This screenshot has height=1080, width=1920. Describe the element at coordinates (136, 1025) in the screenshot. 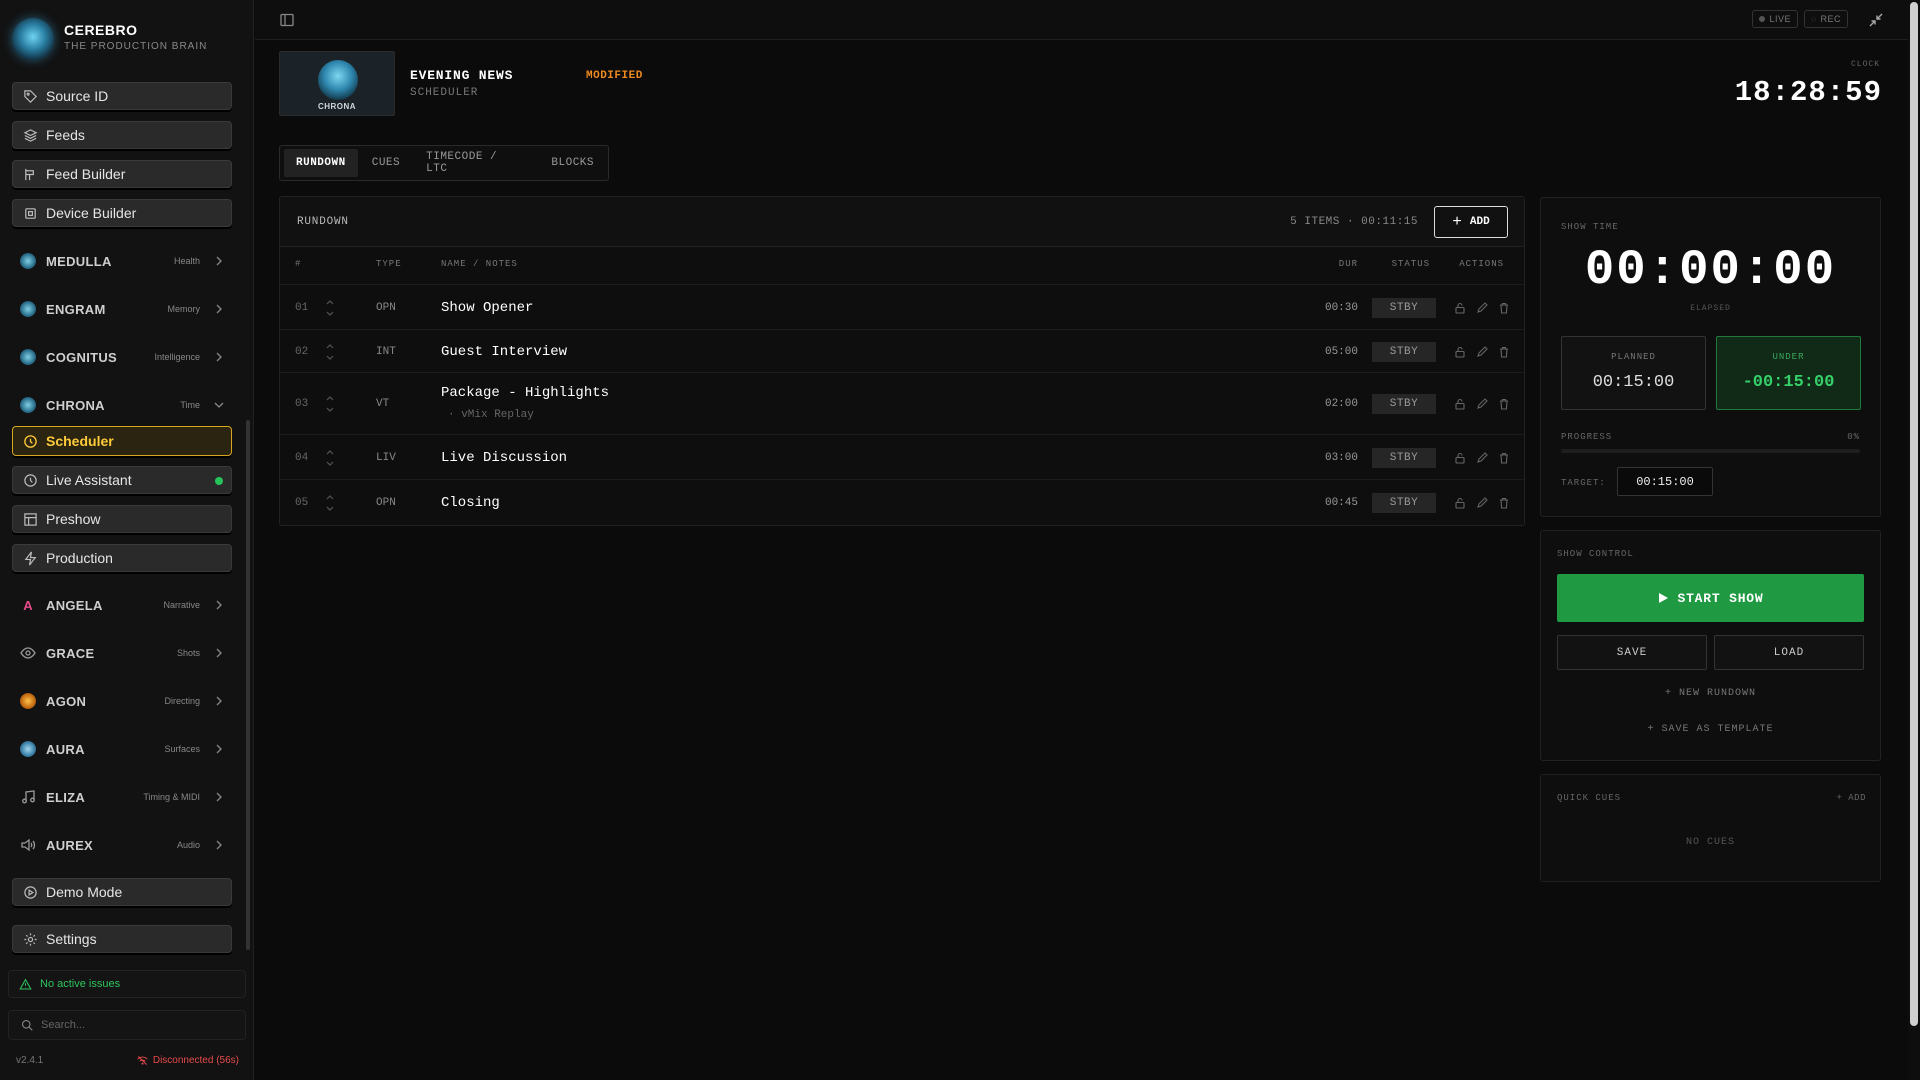

I see `search-input` at that location.